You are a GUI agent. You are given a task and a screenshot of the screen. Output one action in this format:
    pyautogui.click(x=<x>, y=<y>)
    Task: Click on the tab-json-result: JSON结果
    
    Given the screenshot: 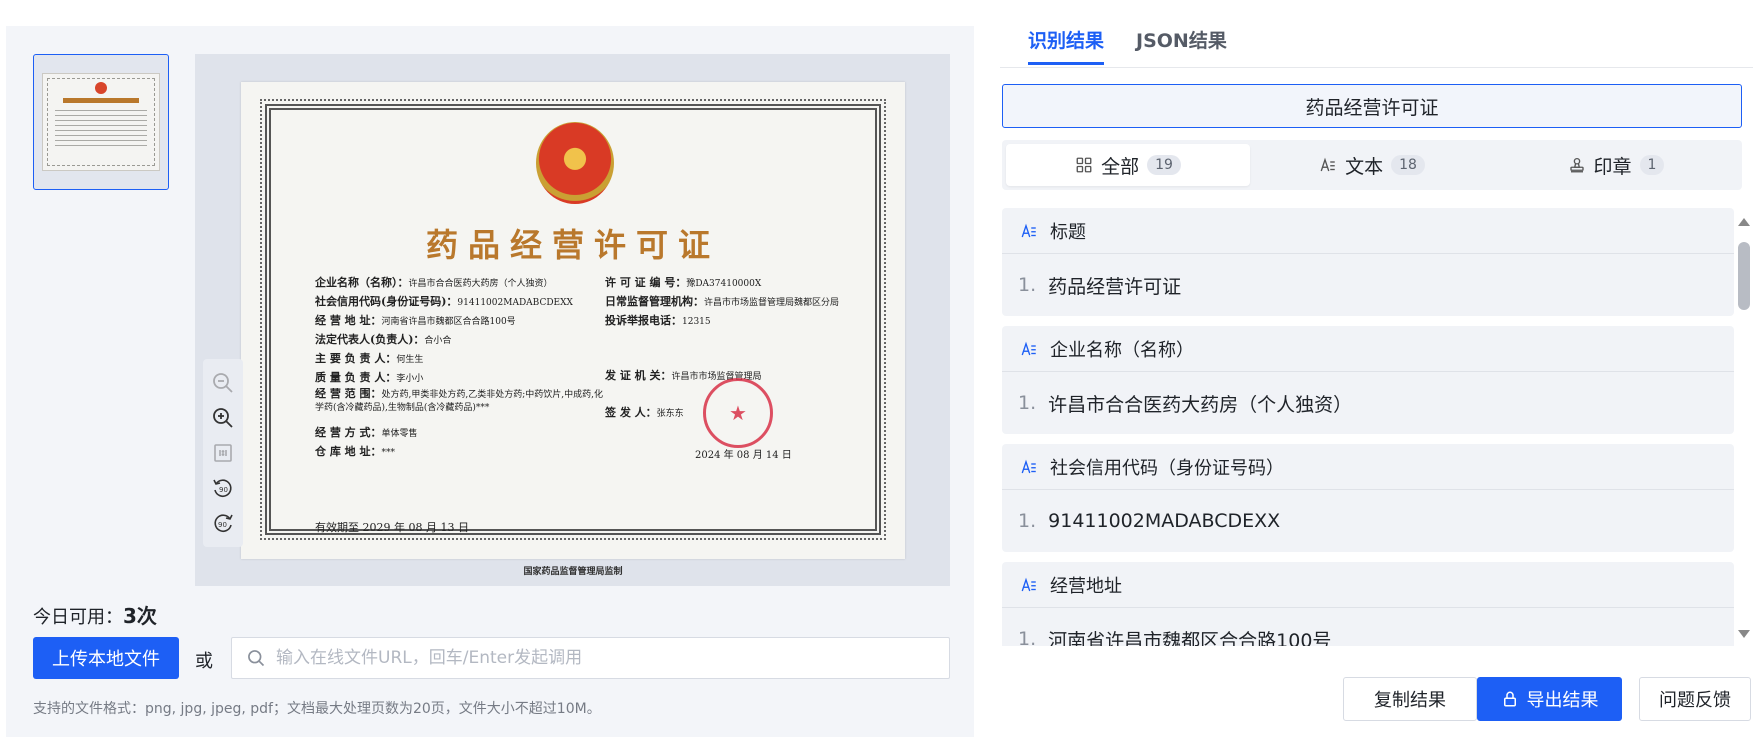 What is the action you would take?
    pyautogui.click(x=1181, y=44)
    